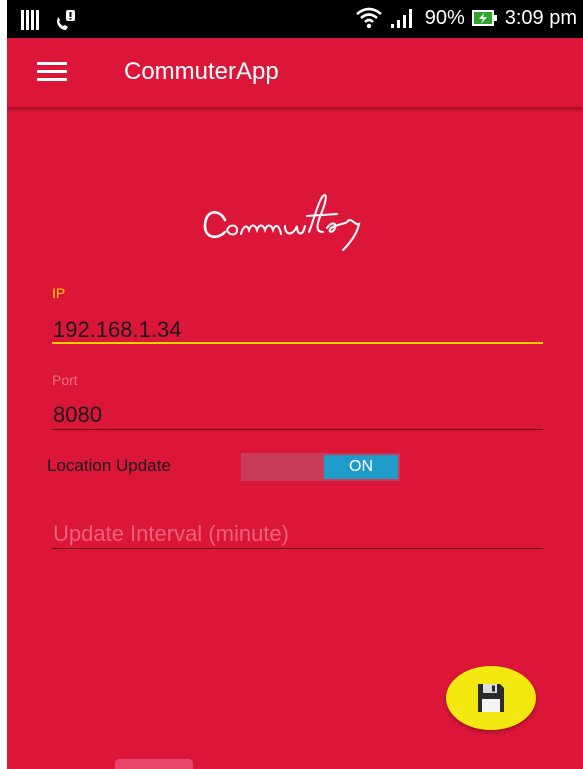 The height and width of the screenshot is (769, 583). What do you see at coordinates (295, 73) in the screenshot?
I see `app-bar: CommuterApp` at bounding box center [295, 73].